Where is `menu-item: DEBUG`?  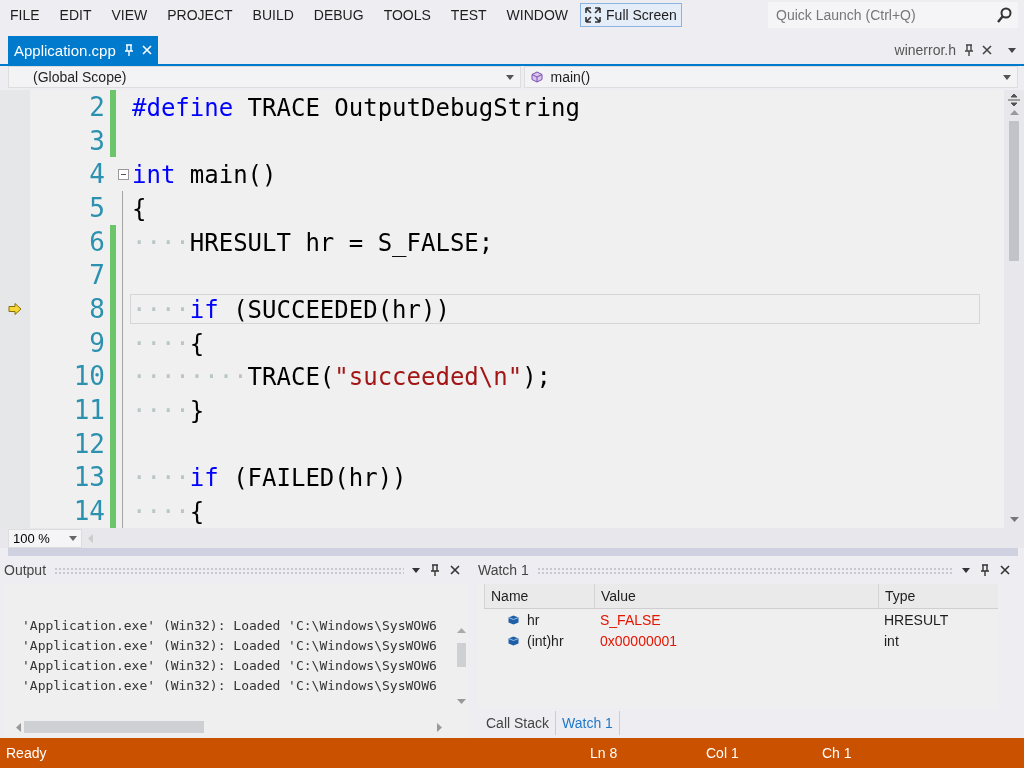 menu-item: DEBUG is located at coordinates (338, 15).